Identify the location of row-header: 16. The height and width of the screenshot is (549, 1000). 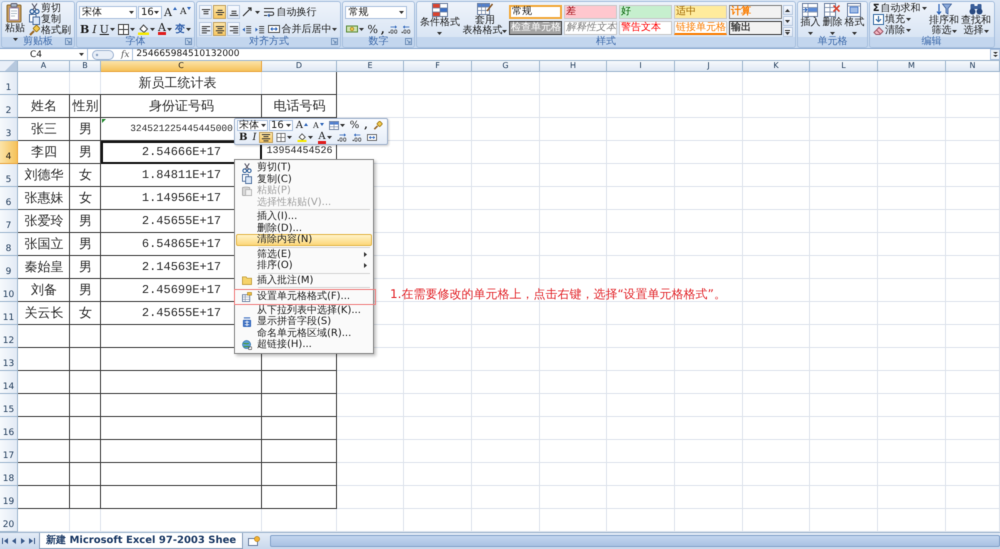
(9, 428).